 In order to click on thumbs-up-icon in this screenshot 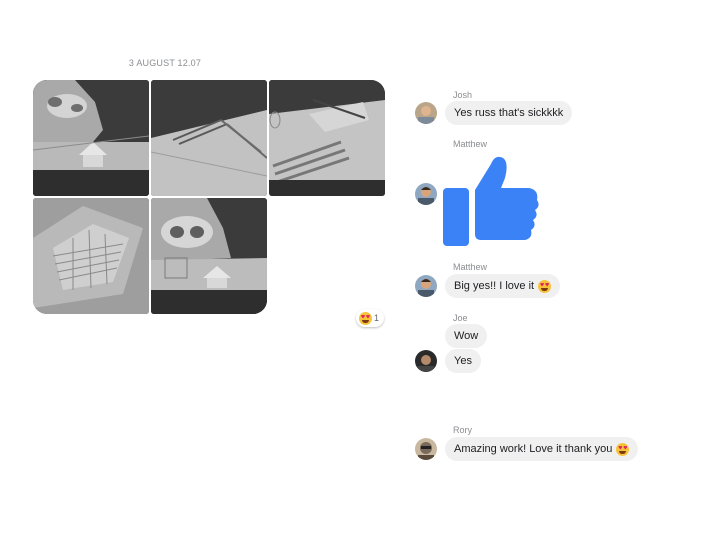, I will do `click(491, 201)`.